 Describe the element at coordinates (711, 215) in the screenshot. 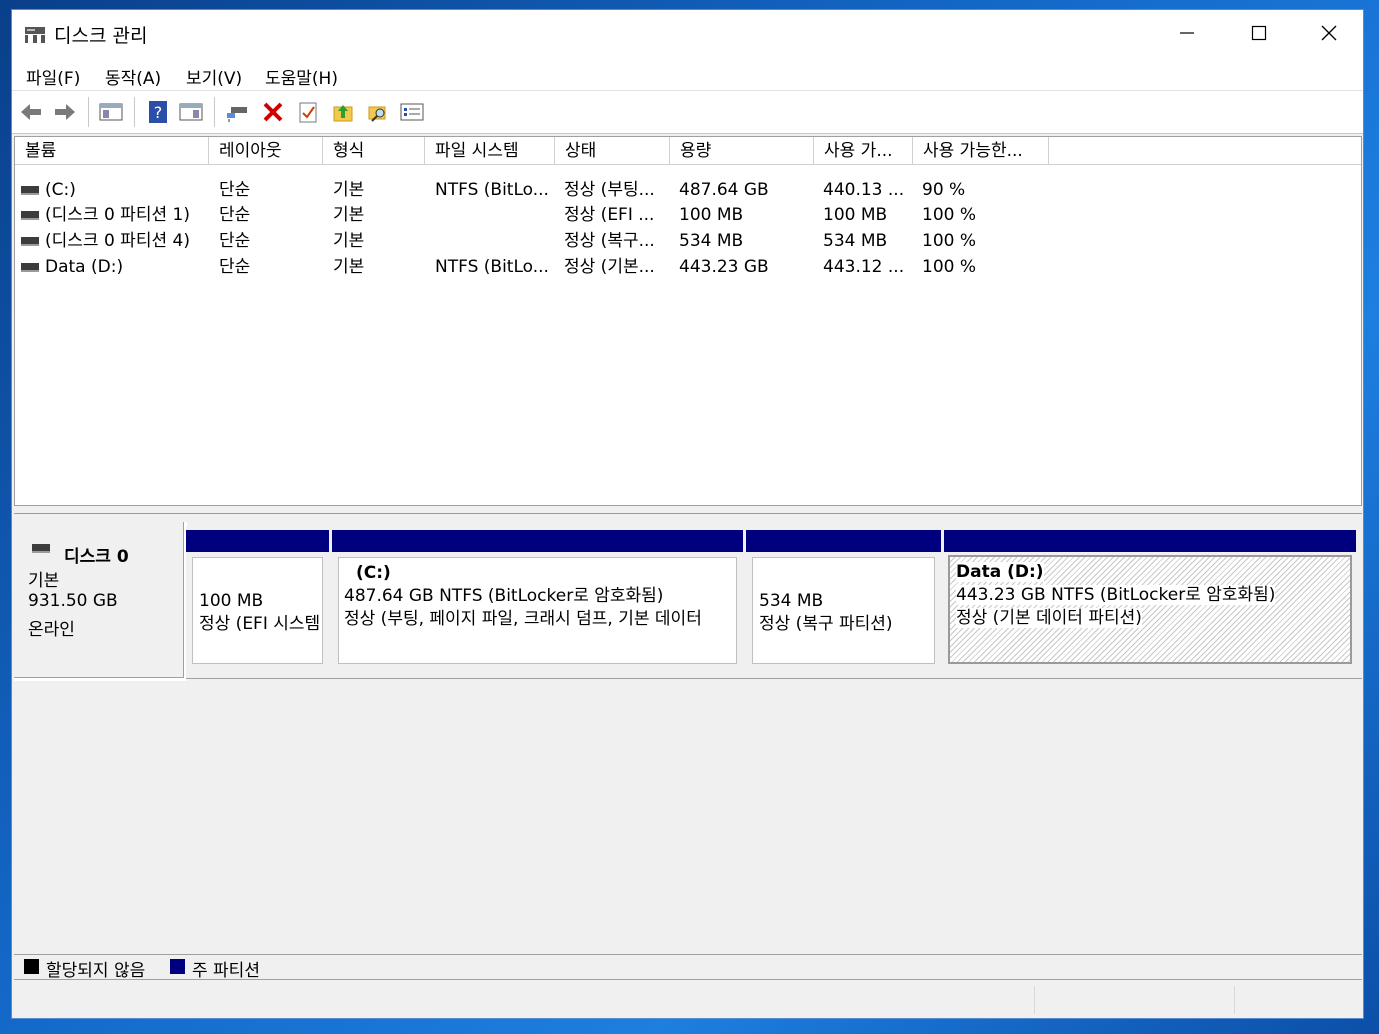

I see `volume-capacity: 100 MB` at that location.